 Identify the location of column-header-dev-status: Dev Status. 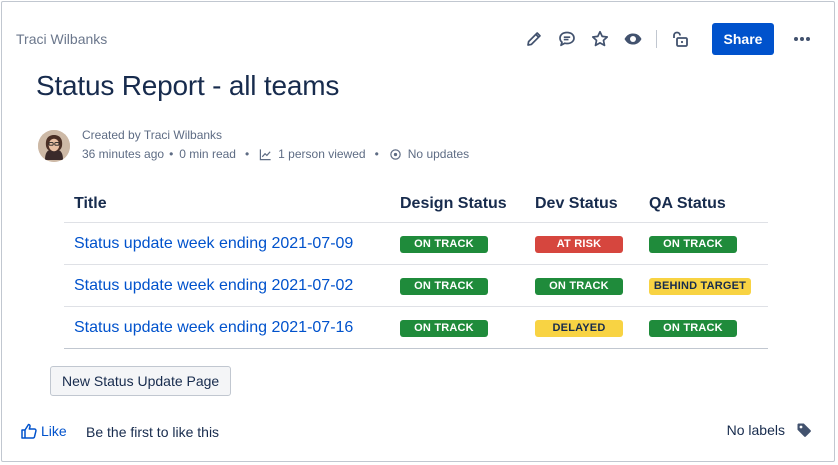
(582, 204).